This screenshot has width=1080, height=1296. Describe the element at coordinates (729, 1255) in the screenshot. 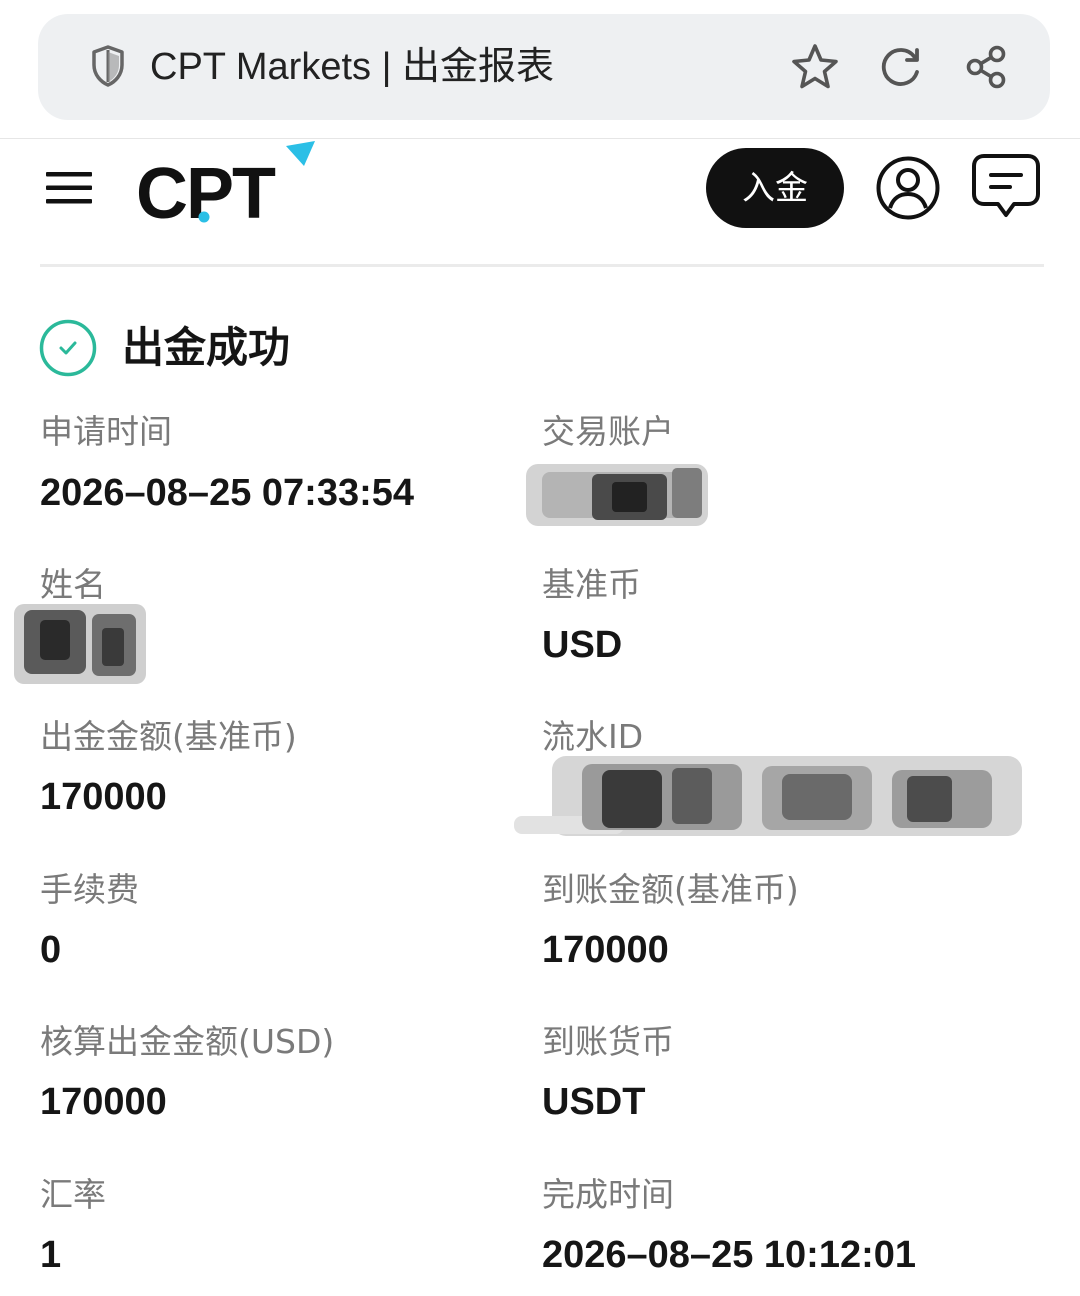

I see `complete-time-value: 2026–08–25 10:12:01` at that location.